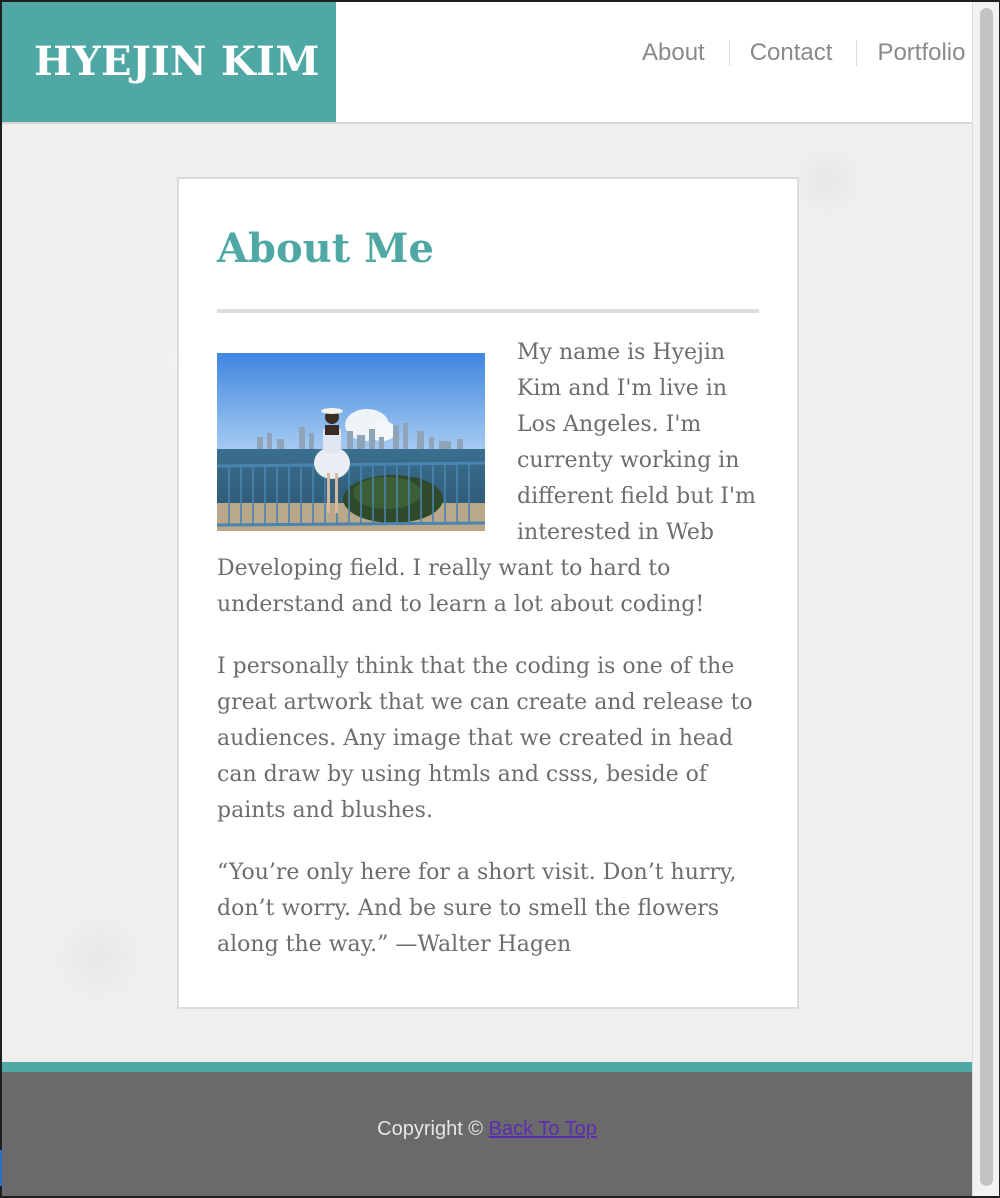  What do you see at coordinates (433, 1129) in the screenshot?
I see `copyright-text: Copyright ©` at bounding box center [433, 1129].